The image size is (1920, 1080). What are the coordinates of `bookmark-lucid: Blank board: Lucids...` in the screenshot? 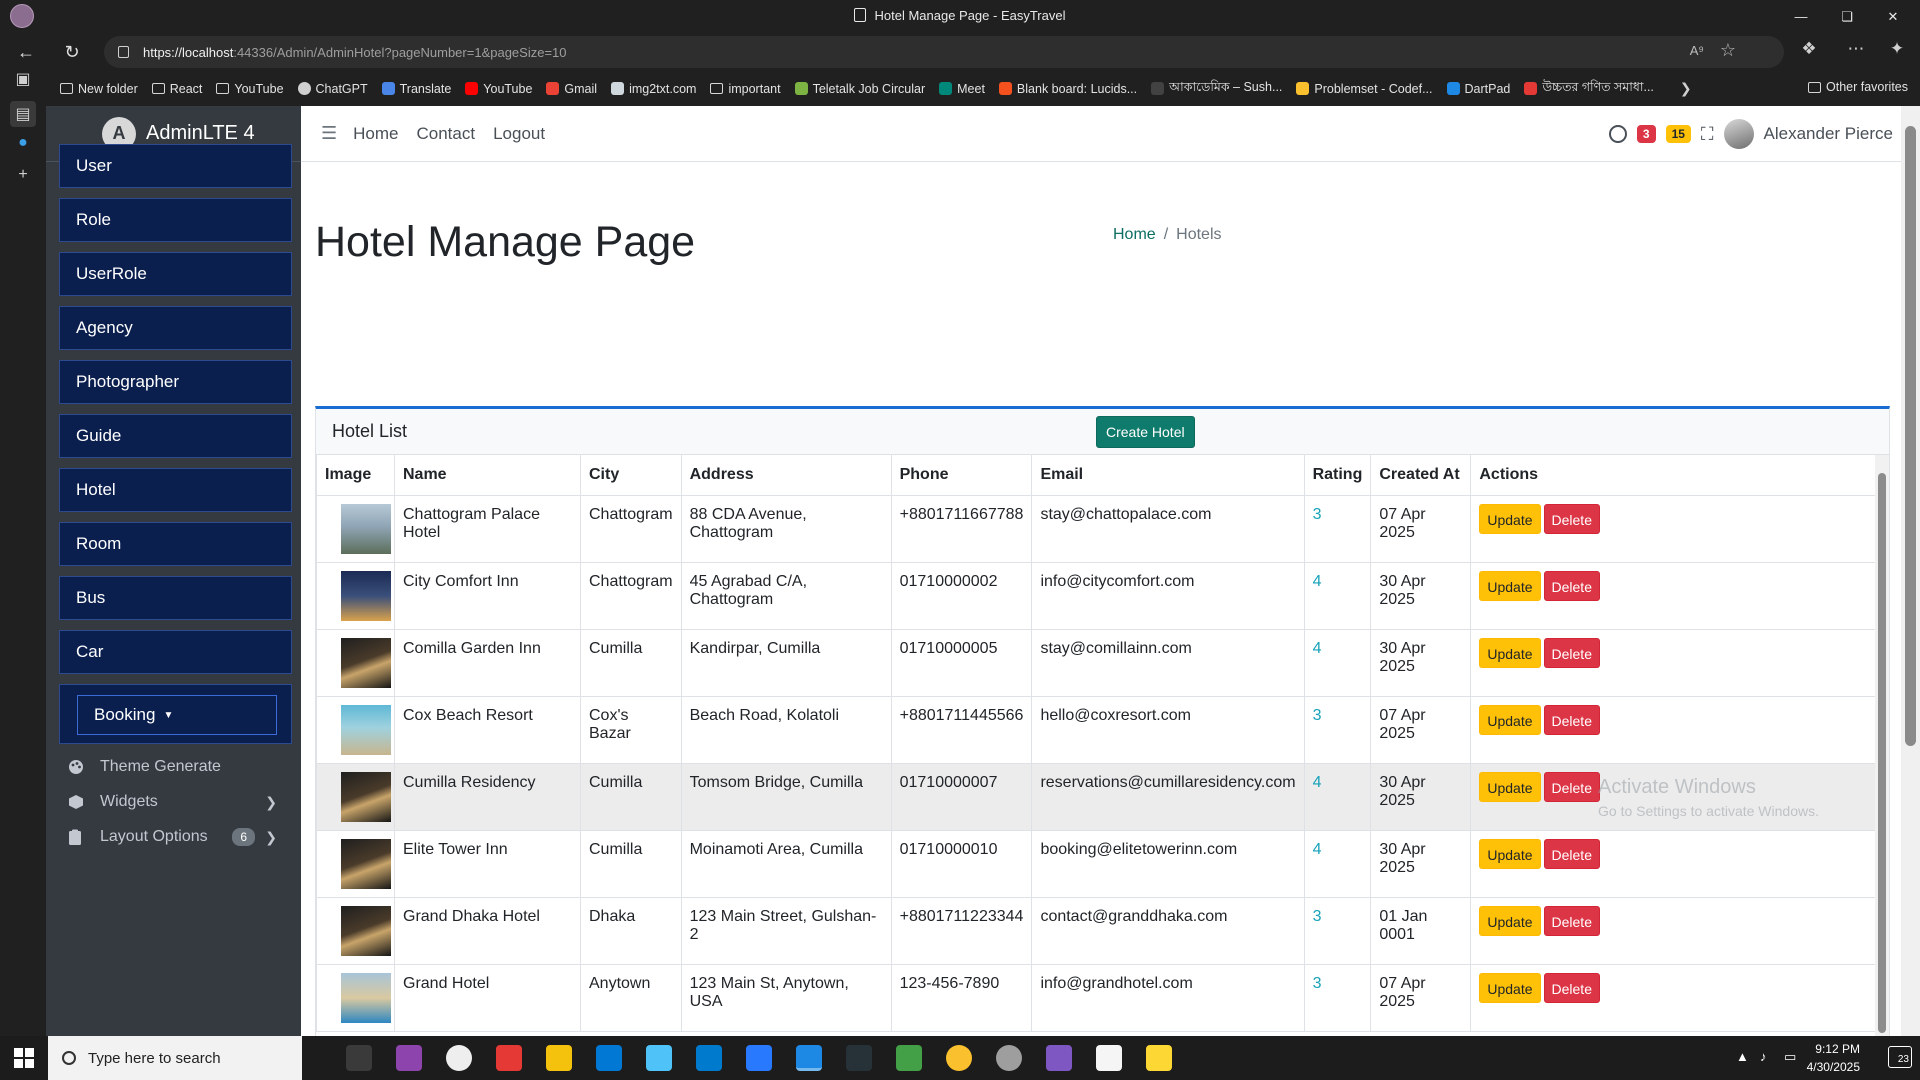 It's located at (1067, 89).